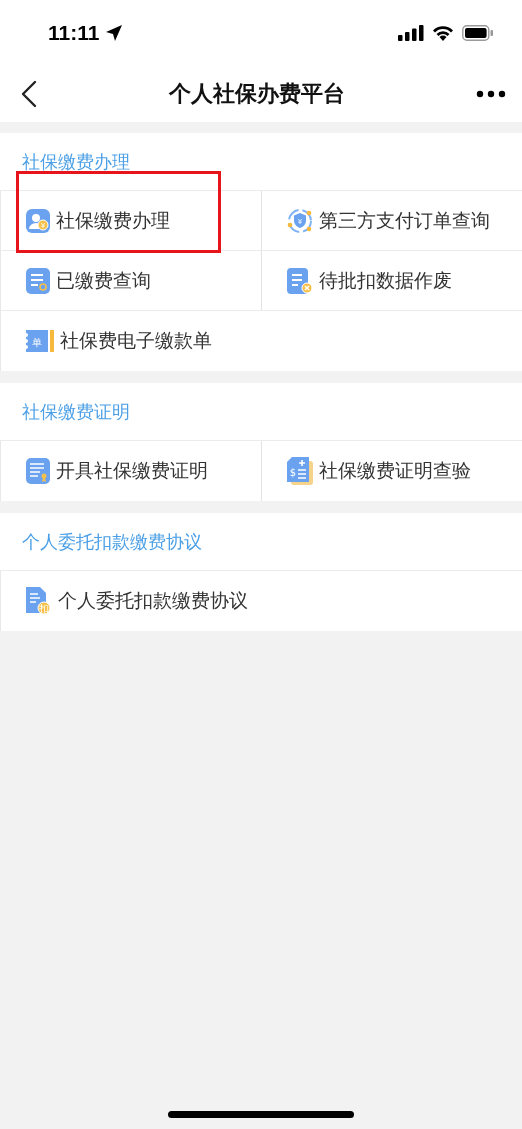 This screenshot has height=1129, width=522. I want to click on wifi-icon, so click(443, 33).